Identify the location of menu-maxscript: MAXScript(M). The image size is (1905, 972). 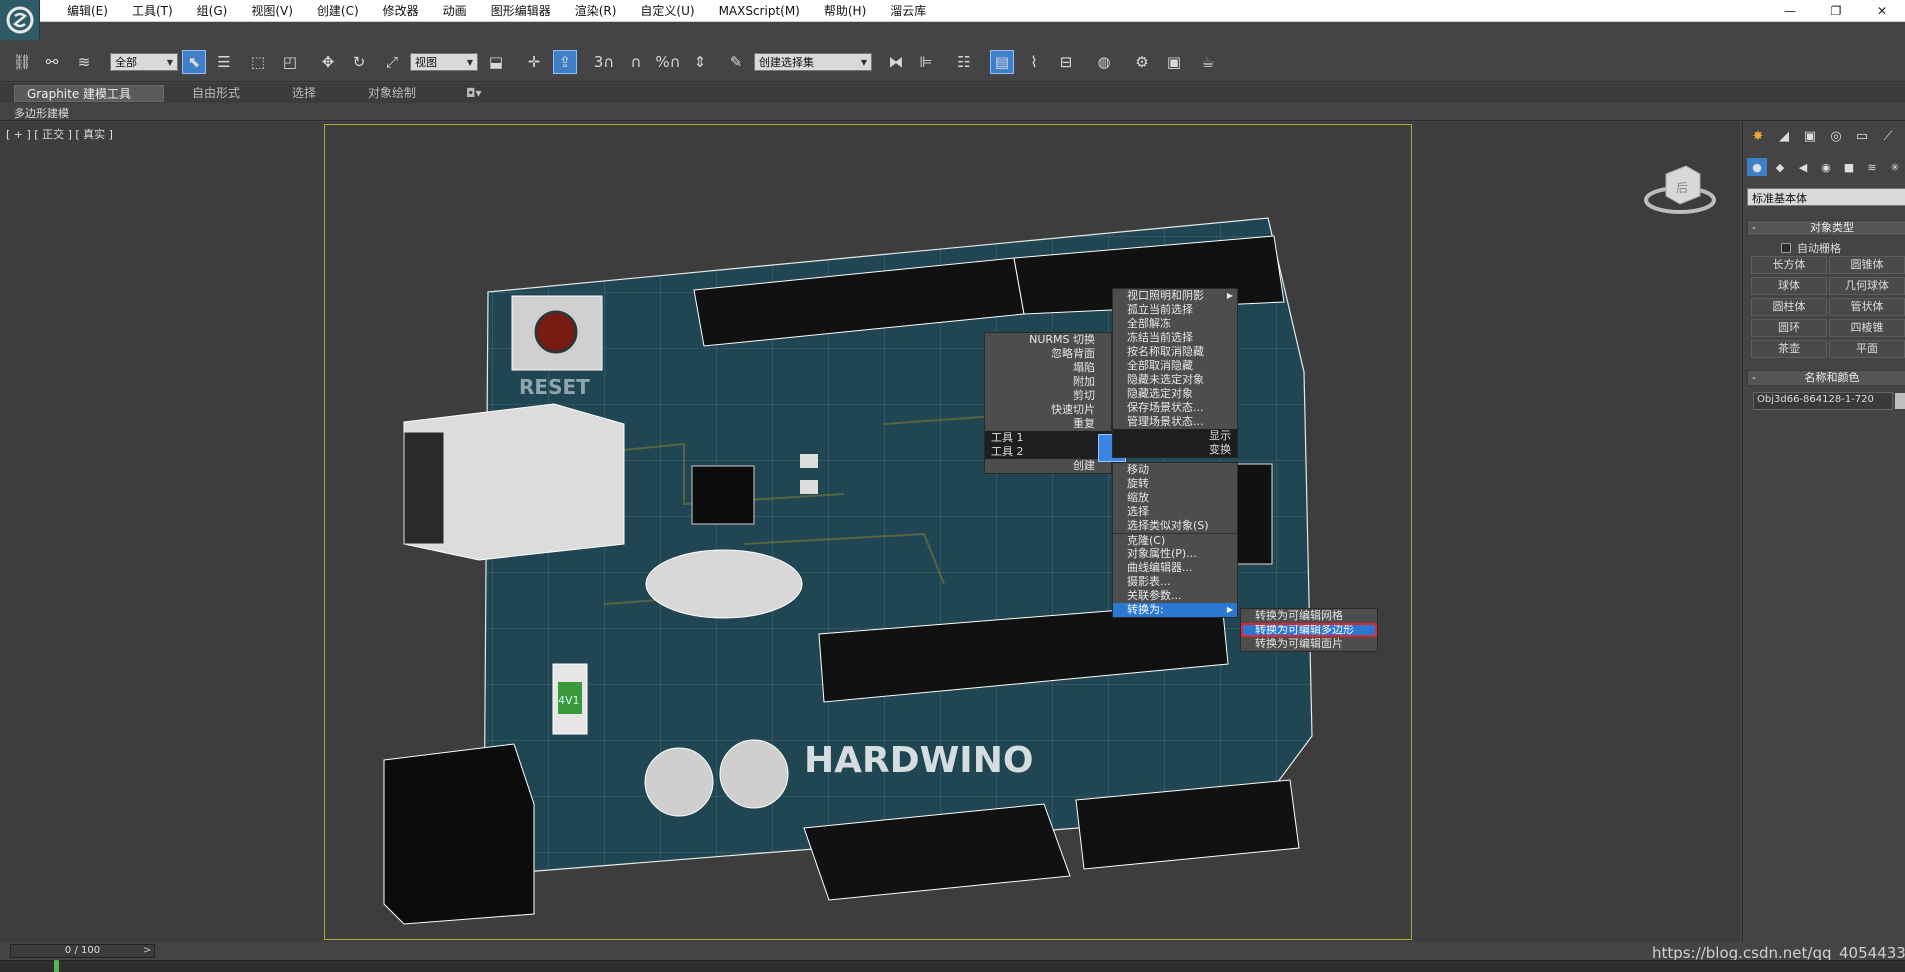
(759, 11).